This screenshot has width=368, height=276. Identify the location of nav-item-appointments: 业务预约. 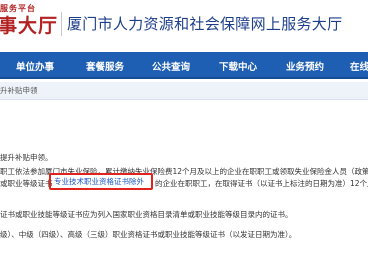
(305, 66).